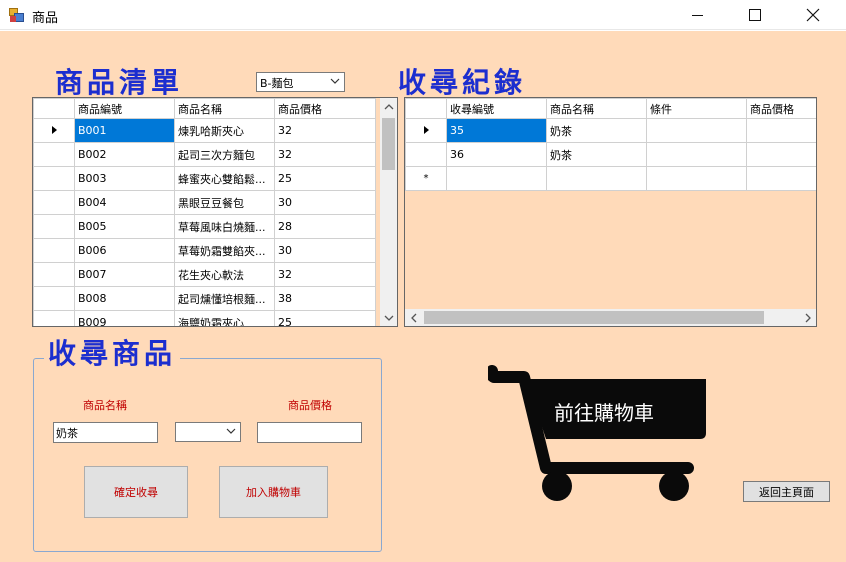 The width and height of the screenshot is (846, 562). Describe the element at coordinates (807, 317) in the screenshot. I see `scroll-right-button` at that location.